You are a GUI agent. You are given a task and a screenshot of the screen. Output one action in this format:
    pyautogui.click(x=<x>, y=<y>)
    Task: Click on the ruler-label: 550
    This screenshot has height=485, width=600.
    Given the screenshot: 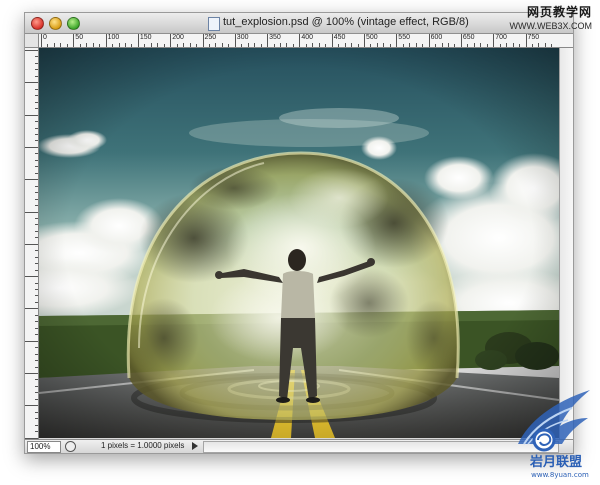 What is the action you would take?
    pyautogui.click(x=404, y=37)
    